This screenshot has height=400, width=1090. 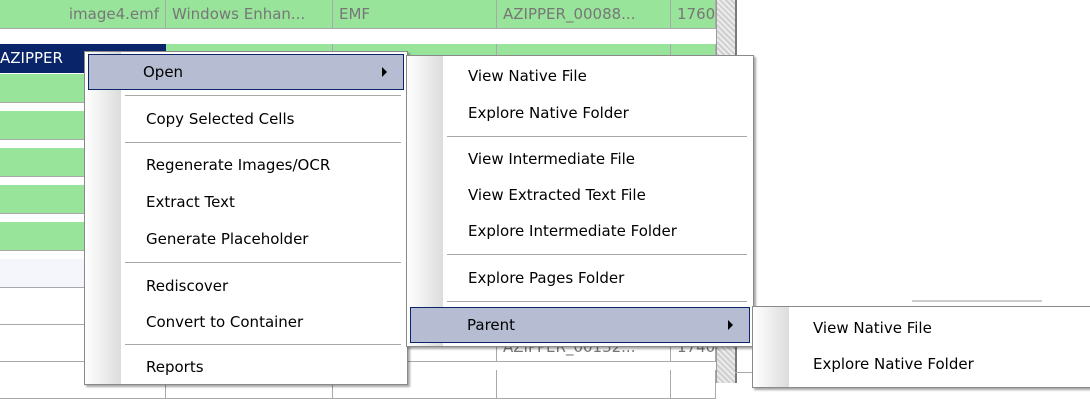 I want to click on menu-item-label: Copy Selected Cells, so click(x=220, y=119).